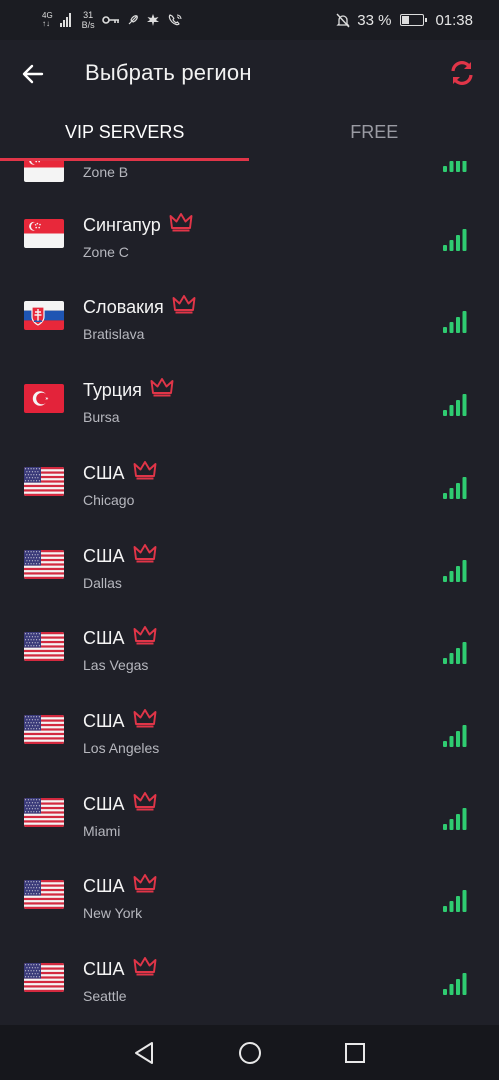 This screenshot has width=499, height=1080. I want to click on tab-bar: VIP SERVERS FREE, so click(249, 134).